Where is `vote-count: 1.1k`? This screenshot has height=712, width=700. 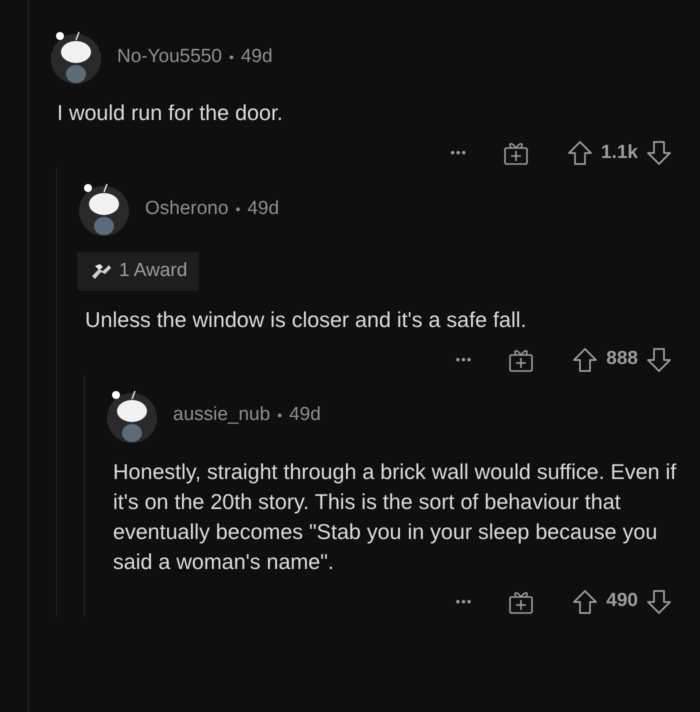 vote-count: 1.1k is located at coordinates (619, 152).